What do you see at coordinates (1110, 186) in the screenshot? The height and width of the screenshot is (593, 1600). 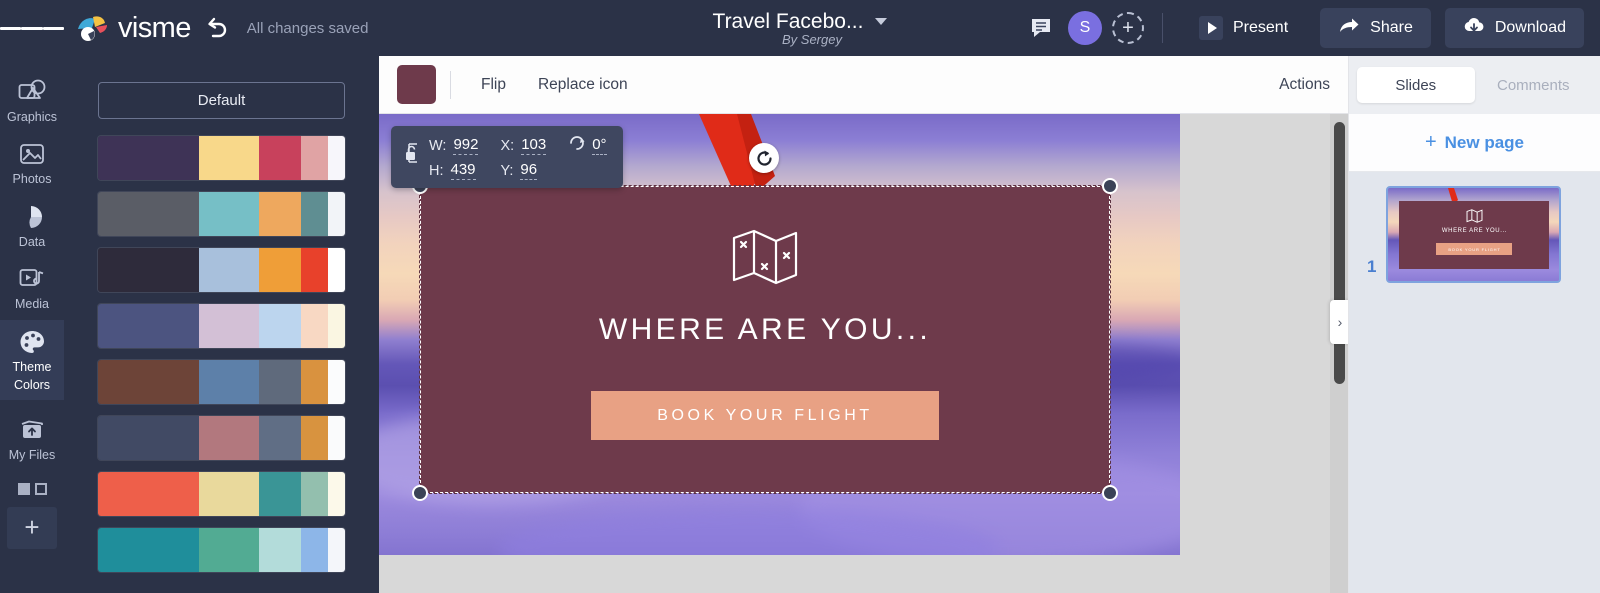 I see `resize-handle-top-right` at bounding box center [1110, 186].